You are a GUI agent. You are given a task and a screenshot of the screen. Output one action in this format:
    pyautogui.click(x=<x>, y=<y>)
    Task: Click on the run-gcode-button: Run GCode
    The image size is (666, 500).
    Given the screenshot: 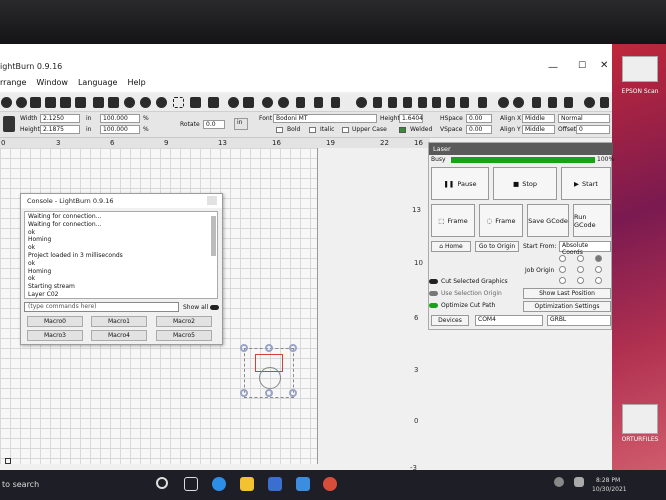 What is the action you would take?
    pyautogui.click(x=592, y=220)
    